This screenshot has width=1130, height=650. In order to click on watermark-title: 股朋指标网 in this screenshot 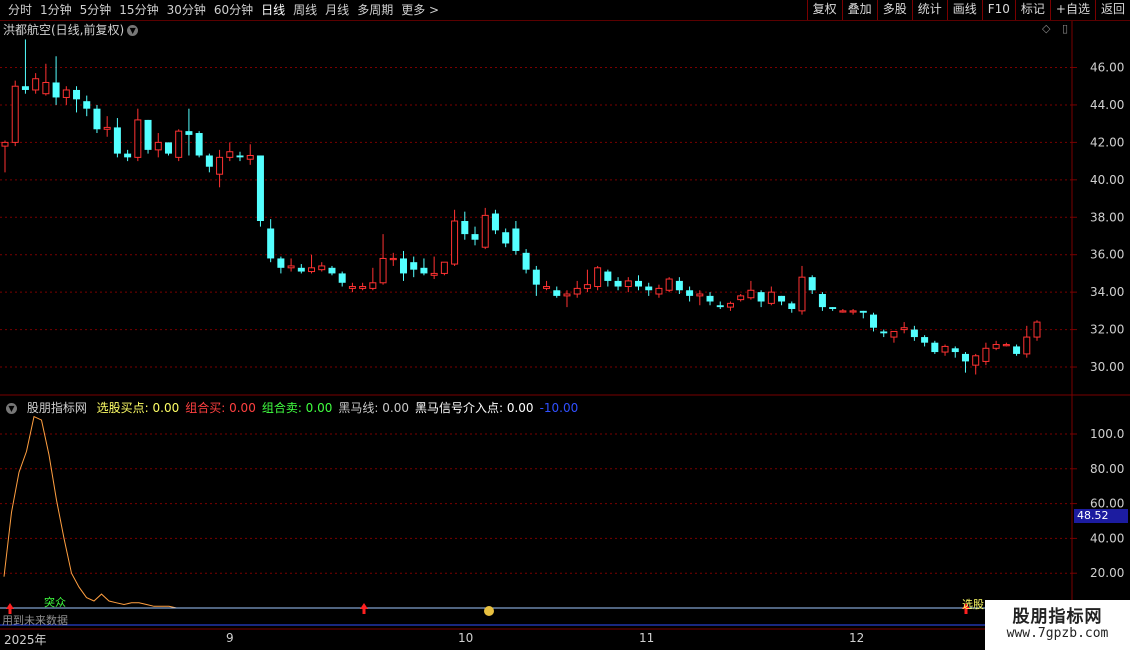, I will do `click(1057, 617)`.